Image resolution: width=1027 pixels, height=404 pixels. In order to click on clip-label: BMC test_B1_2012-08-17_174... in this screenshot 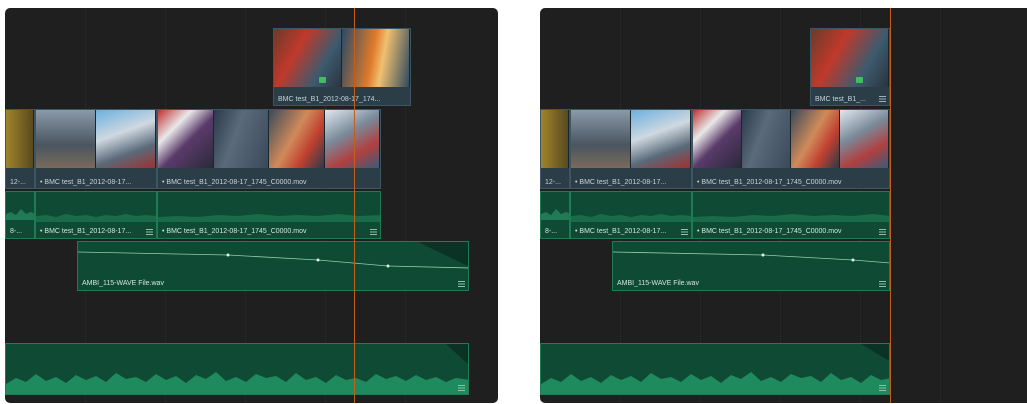, I will do `click(329, 99)`.